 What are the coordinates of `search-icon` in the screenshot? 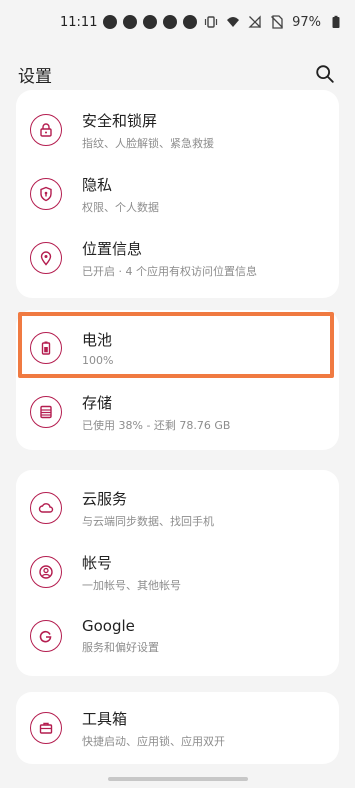 It's located at (325, 74).